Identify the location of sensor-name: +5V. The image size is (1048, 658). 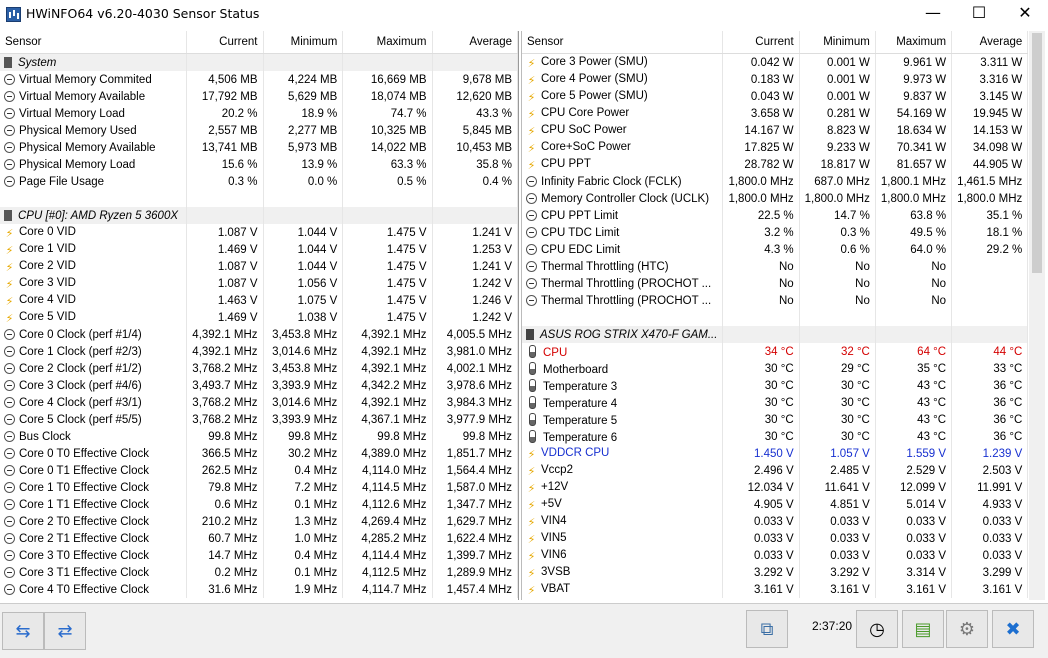
(551, 503).